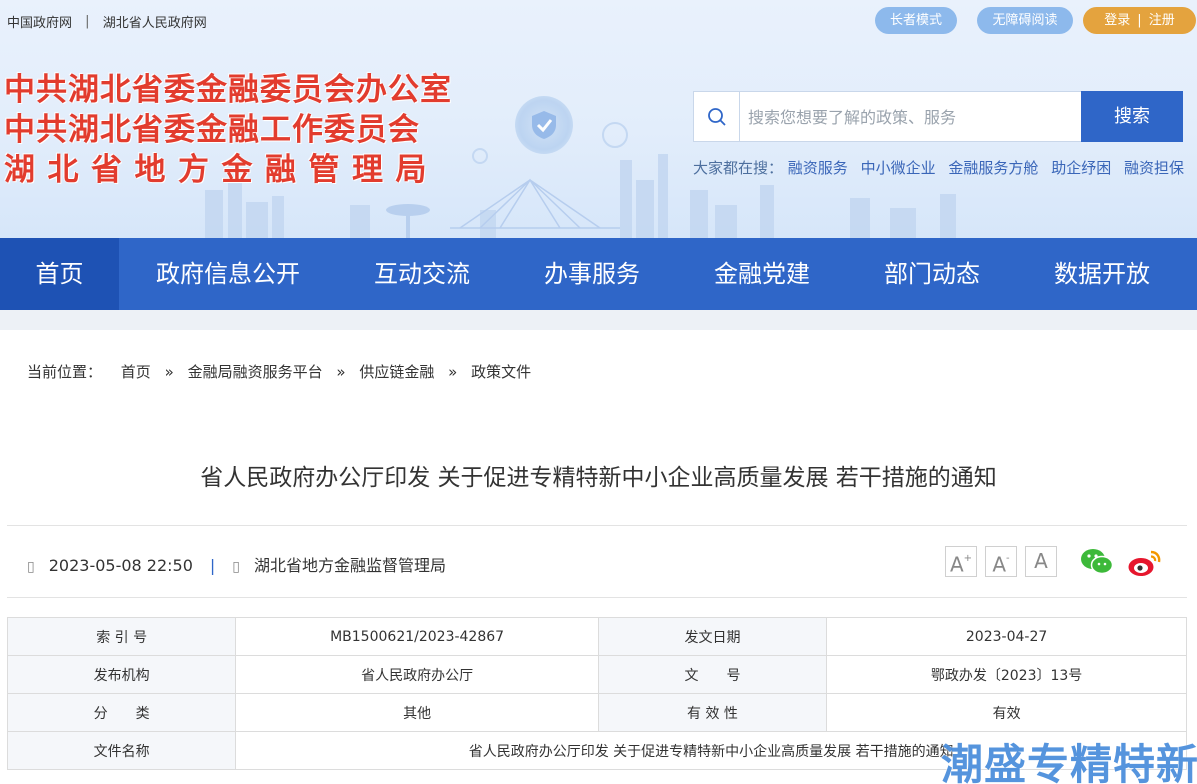  Describe the element at coordinates (1006, 636) in the screenshot. I see `issue-date-value: 2023-04-27` at that location.